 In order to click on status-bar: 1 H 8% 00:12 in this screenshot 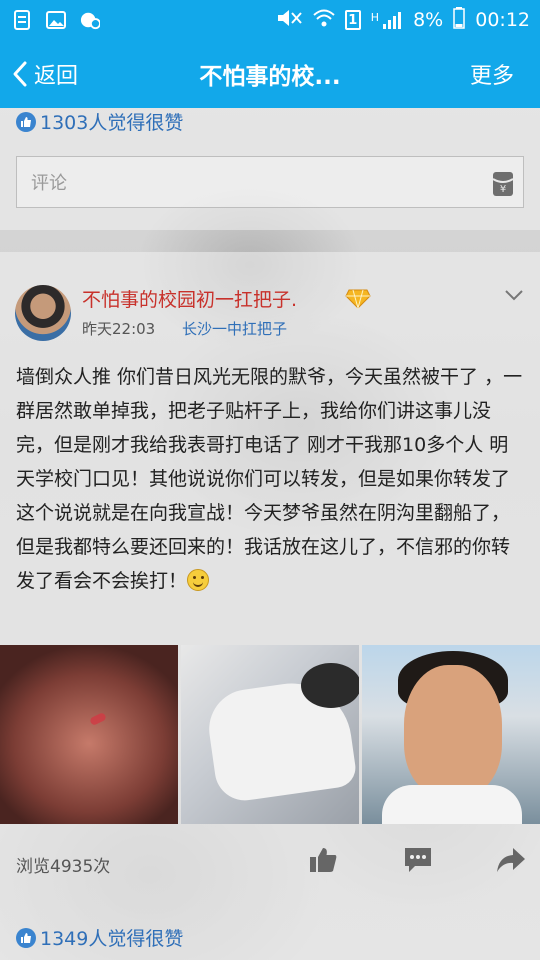, I will do `click(270, 20)`.